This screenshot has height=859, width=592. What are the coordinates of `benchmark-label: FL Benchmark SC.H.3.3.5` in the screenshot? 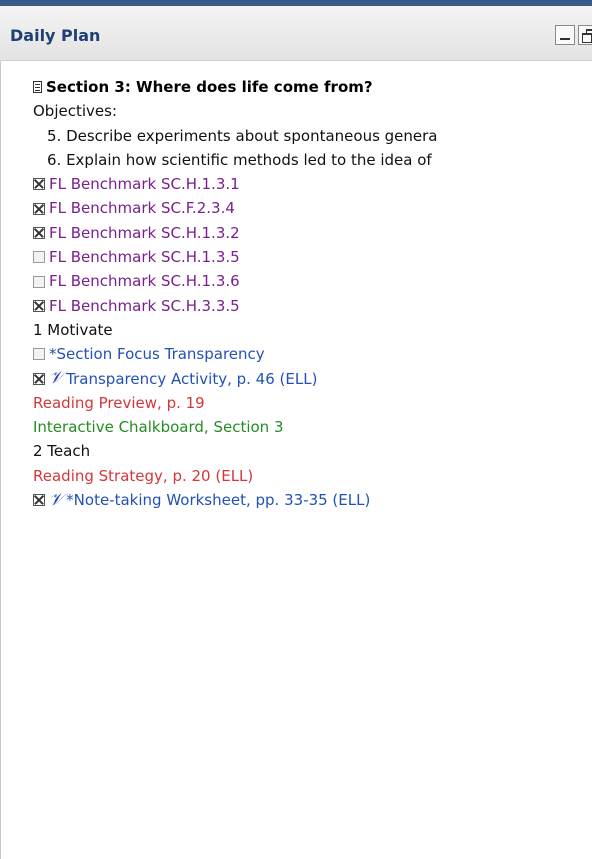 It's located at (144, 306).